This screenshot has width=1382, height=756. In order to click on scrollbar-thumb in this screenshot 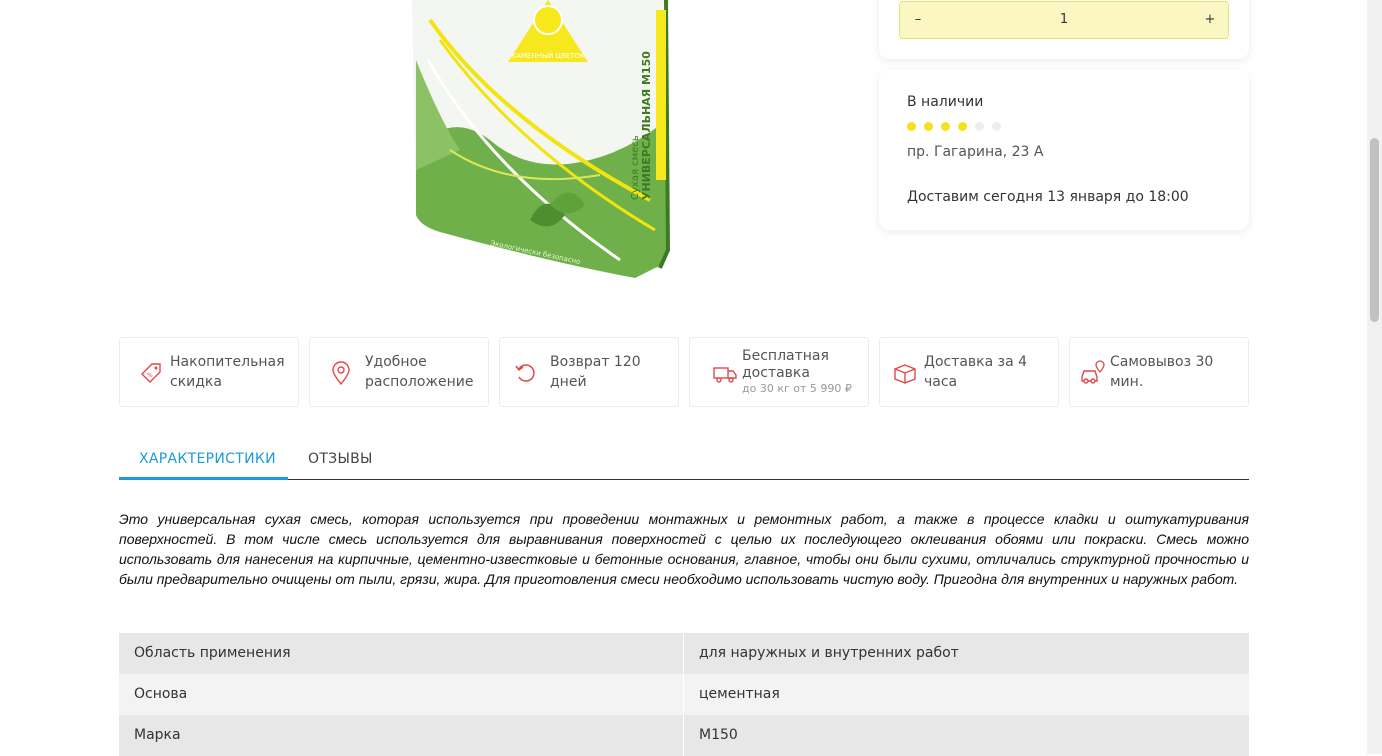, I will do `click(1374, 230)`.